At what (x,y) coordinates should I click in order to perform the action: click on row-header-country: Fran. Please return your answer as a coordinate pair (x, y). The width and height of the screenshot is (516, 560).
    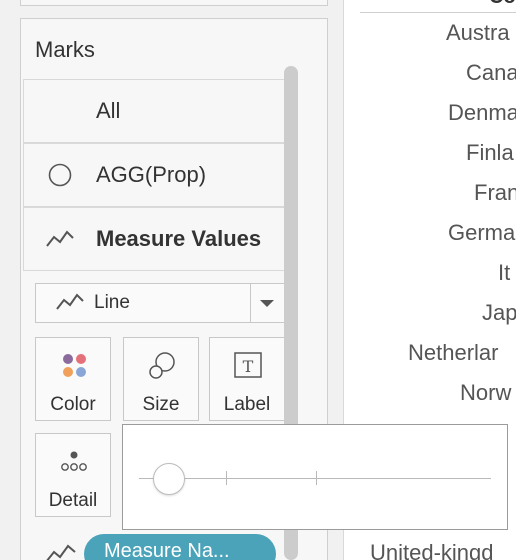
    Looking at the image, I should click on (495, 193).